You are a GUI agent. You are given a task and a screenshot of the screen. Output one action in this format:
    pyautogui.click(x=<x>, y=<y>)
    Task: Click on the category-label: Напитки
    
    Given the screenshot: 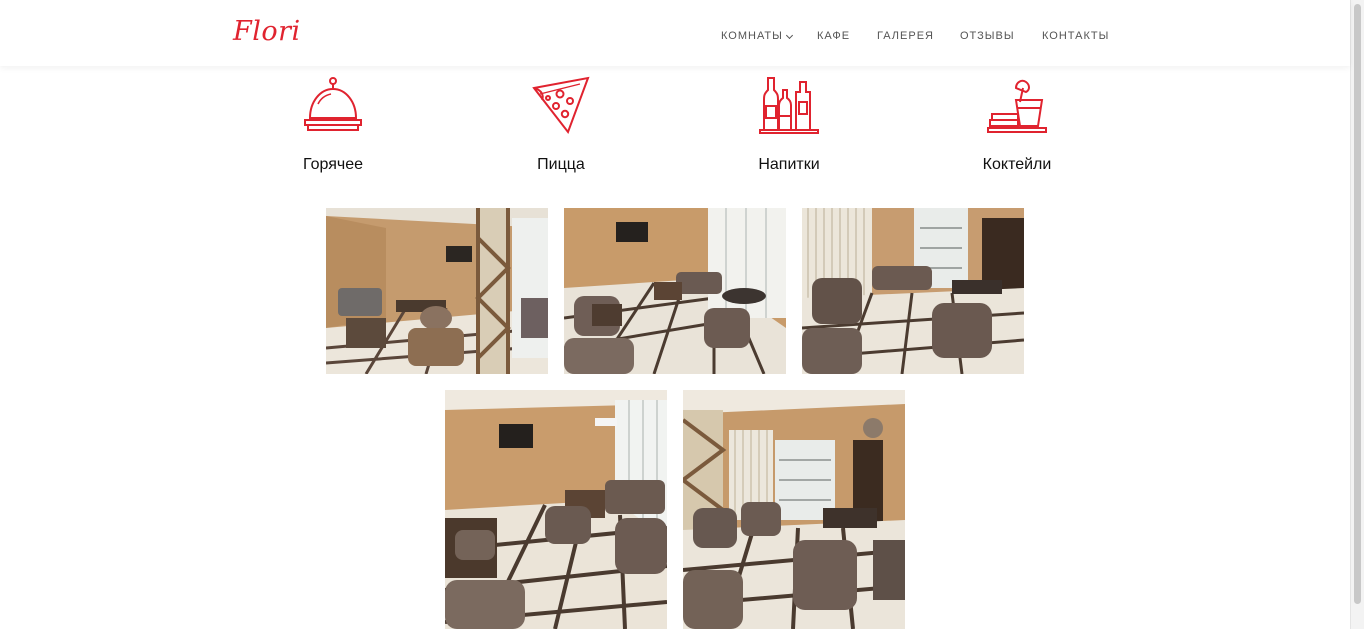 What is the action you would take?
    pyautogui.click(x=789, y=164)
    